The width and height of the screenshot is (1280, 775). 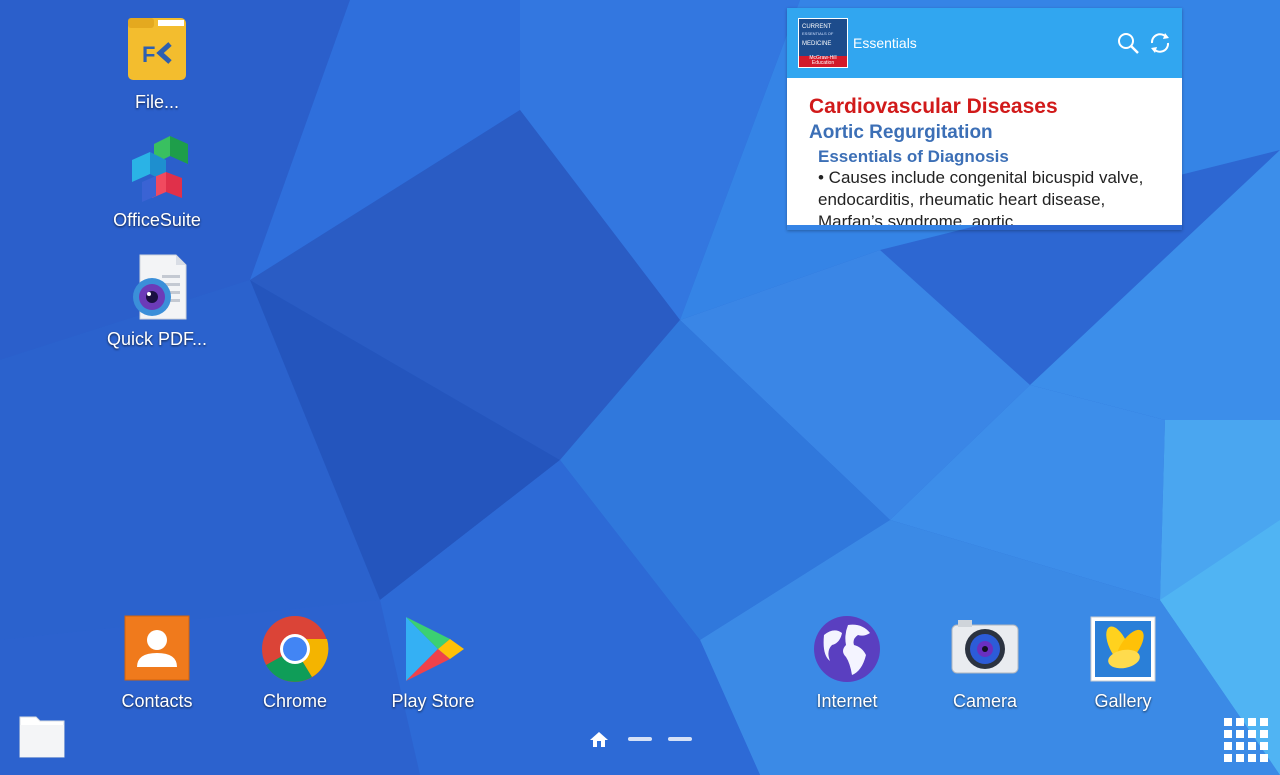 What do you see at coordinates (847, 701) in the screenshot?
I see `app-label: Internet` at bounding box center [847, 701].